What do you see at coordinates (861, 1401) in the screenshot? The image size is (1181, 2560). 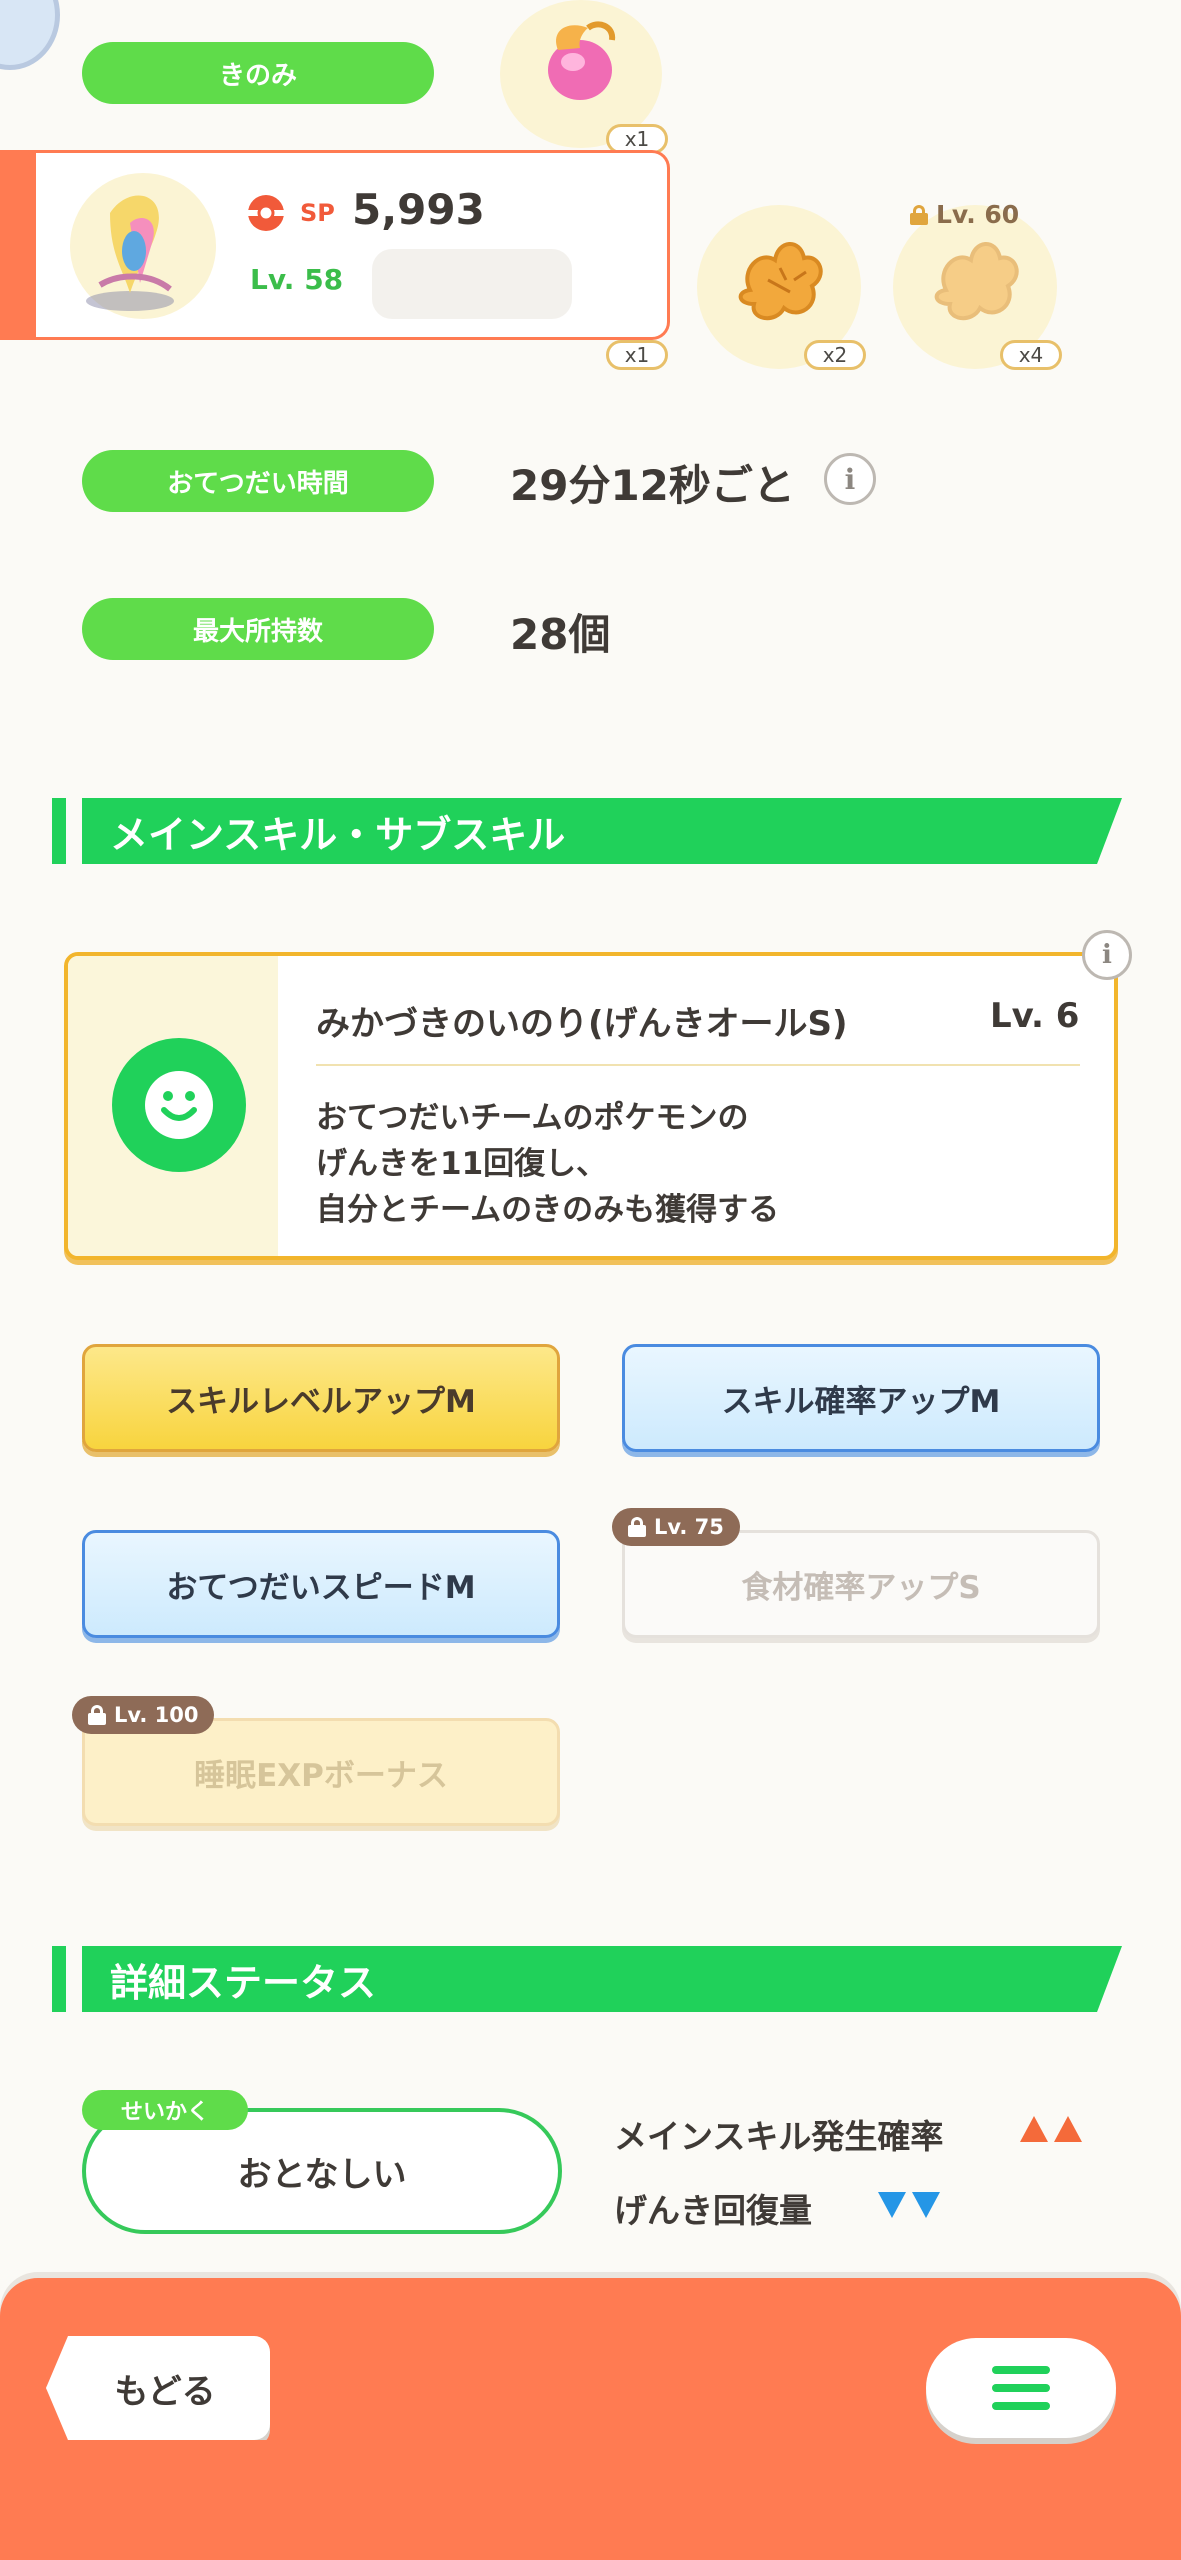 I see `sub-skill-2-label: スキル確率アップM` at bounding box center [861, 1401].